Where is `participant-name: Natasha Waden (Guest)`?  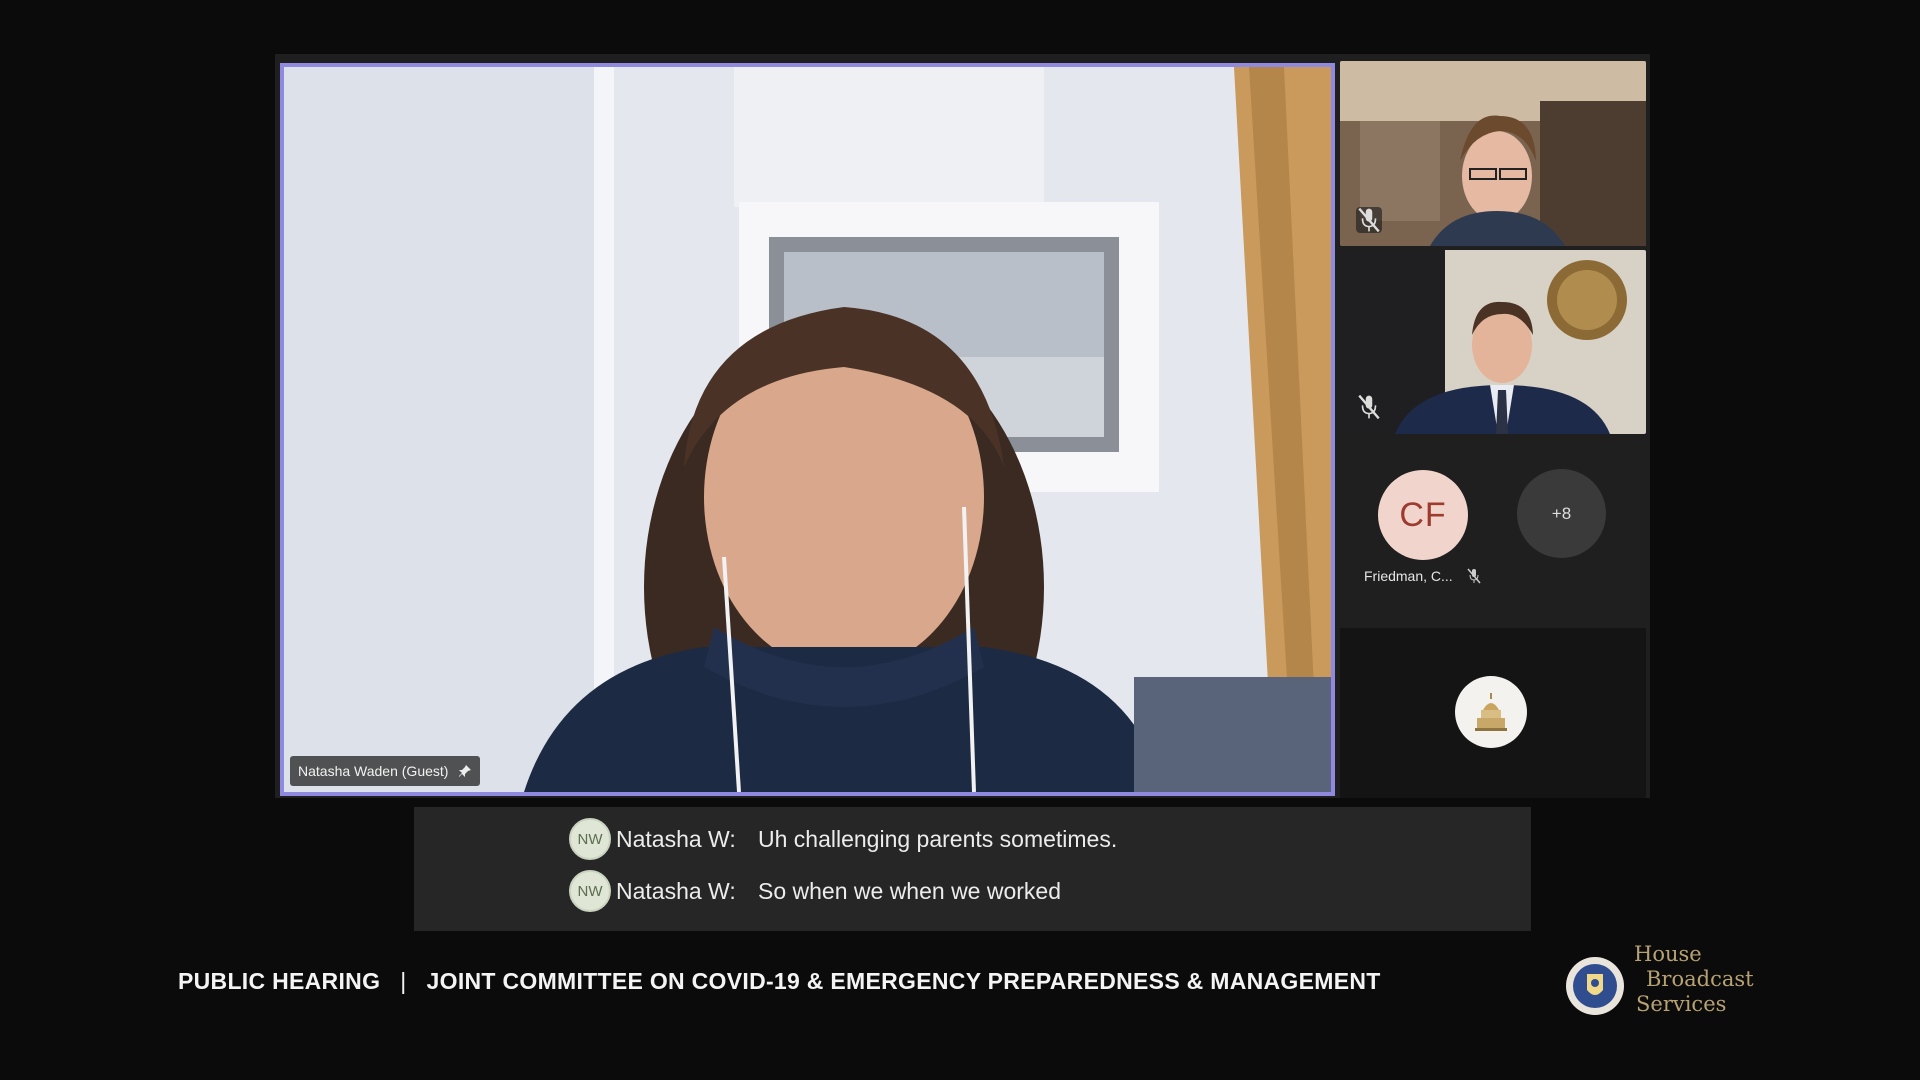
participant-name: Natasha Waden (Guest) is located at coordinates (373, 771).